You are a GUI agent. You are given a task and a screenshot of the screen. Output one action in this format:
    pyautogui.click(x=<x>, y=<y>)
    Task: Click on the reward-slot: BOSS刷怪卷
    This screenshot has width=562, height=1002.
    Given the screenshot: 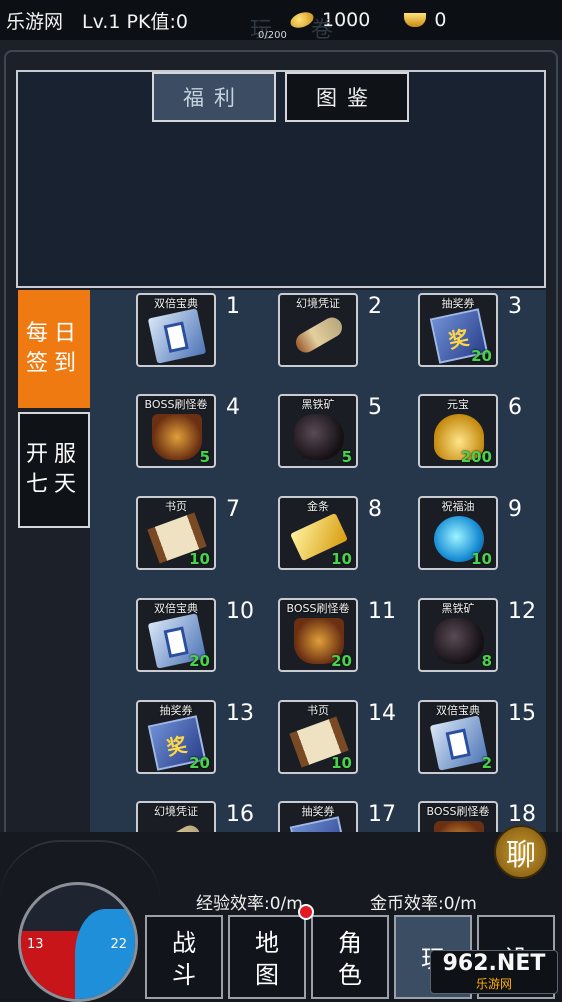 What is the action you would take?
    pyautogui.click(x=458, y=816)
    